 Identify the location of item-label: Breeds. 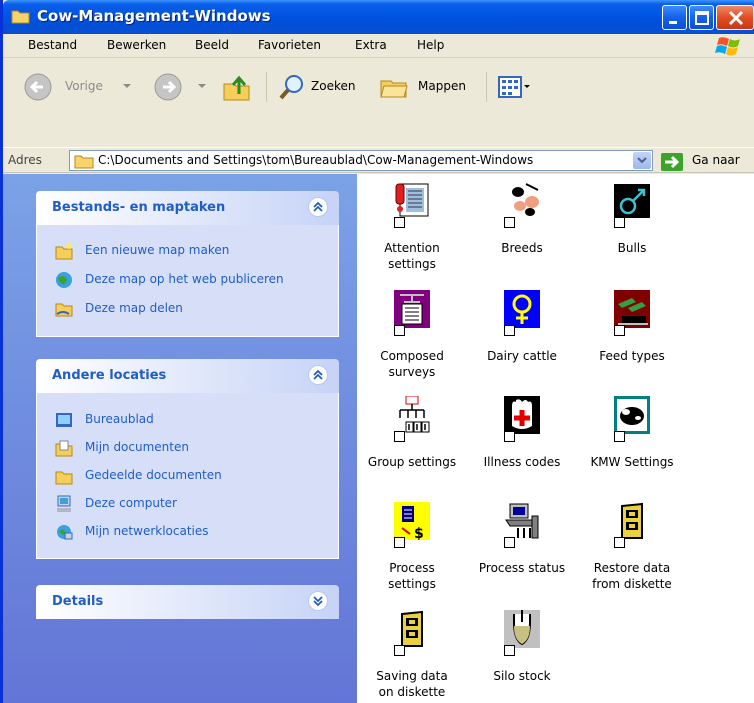
(522, 248).